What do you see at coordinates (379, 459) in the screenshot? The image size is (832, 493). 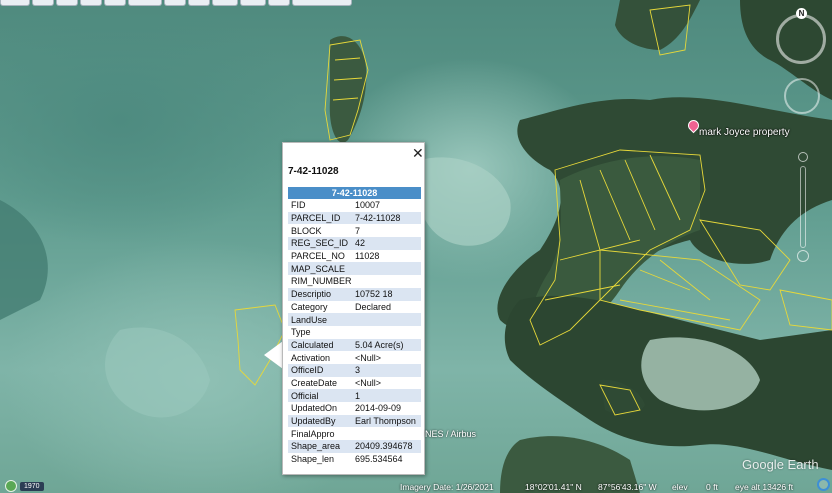 I see `attribute-value: 695.534564` at bounding box center [379, 459].